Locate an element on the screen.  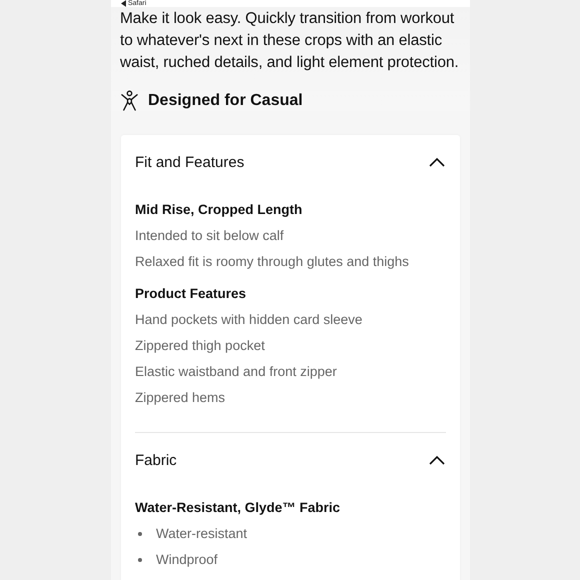
back-triangle-icon is located at coordinates (123, 3).